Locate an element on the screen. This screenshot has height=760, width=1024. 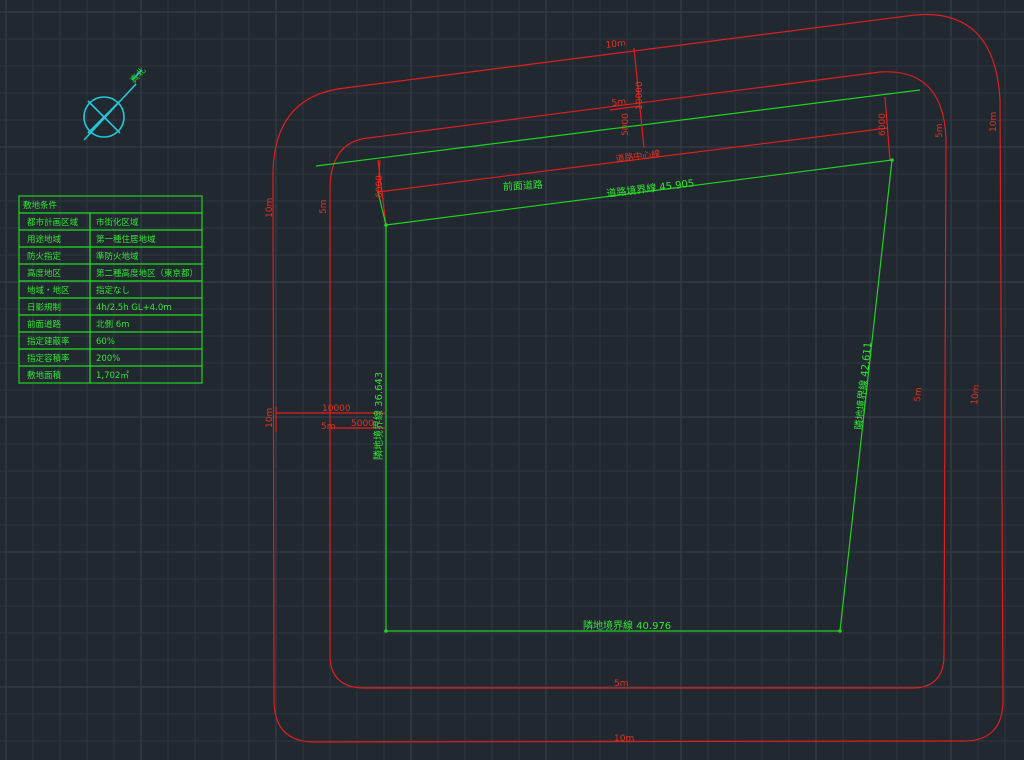
label-10m-west: 10m is located at coordinates (270, 418).